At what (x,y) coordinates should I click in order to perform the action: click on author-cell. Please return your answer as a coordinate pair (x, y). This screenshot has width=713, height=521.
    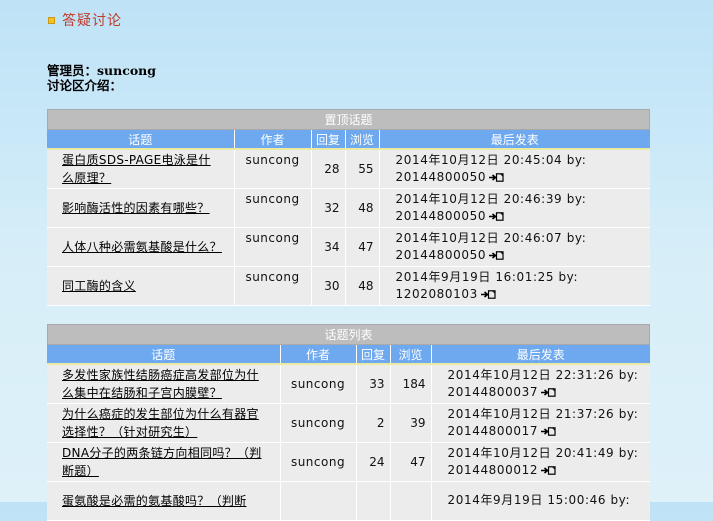
    Looking at the image, I should click on (318, 501).